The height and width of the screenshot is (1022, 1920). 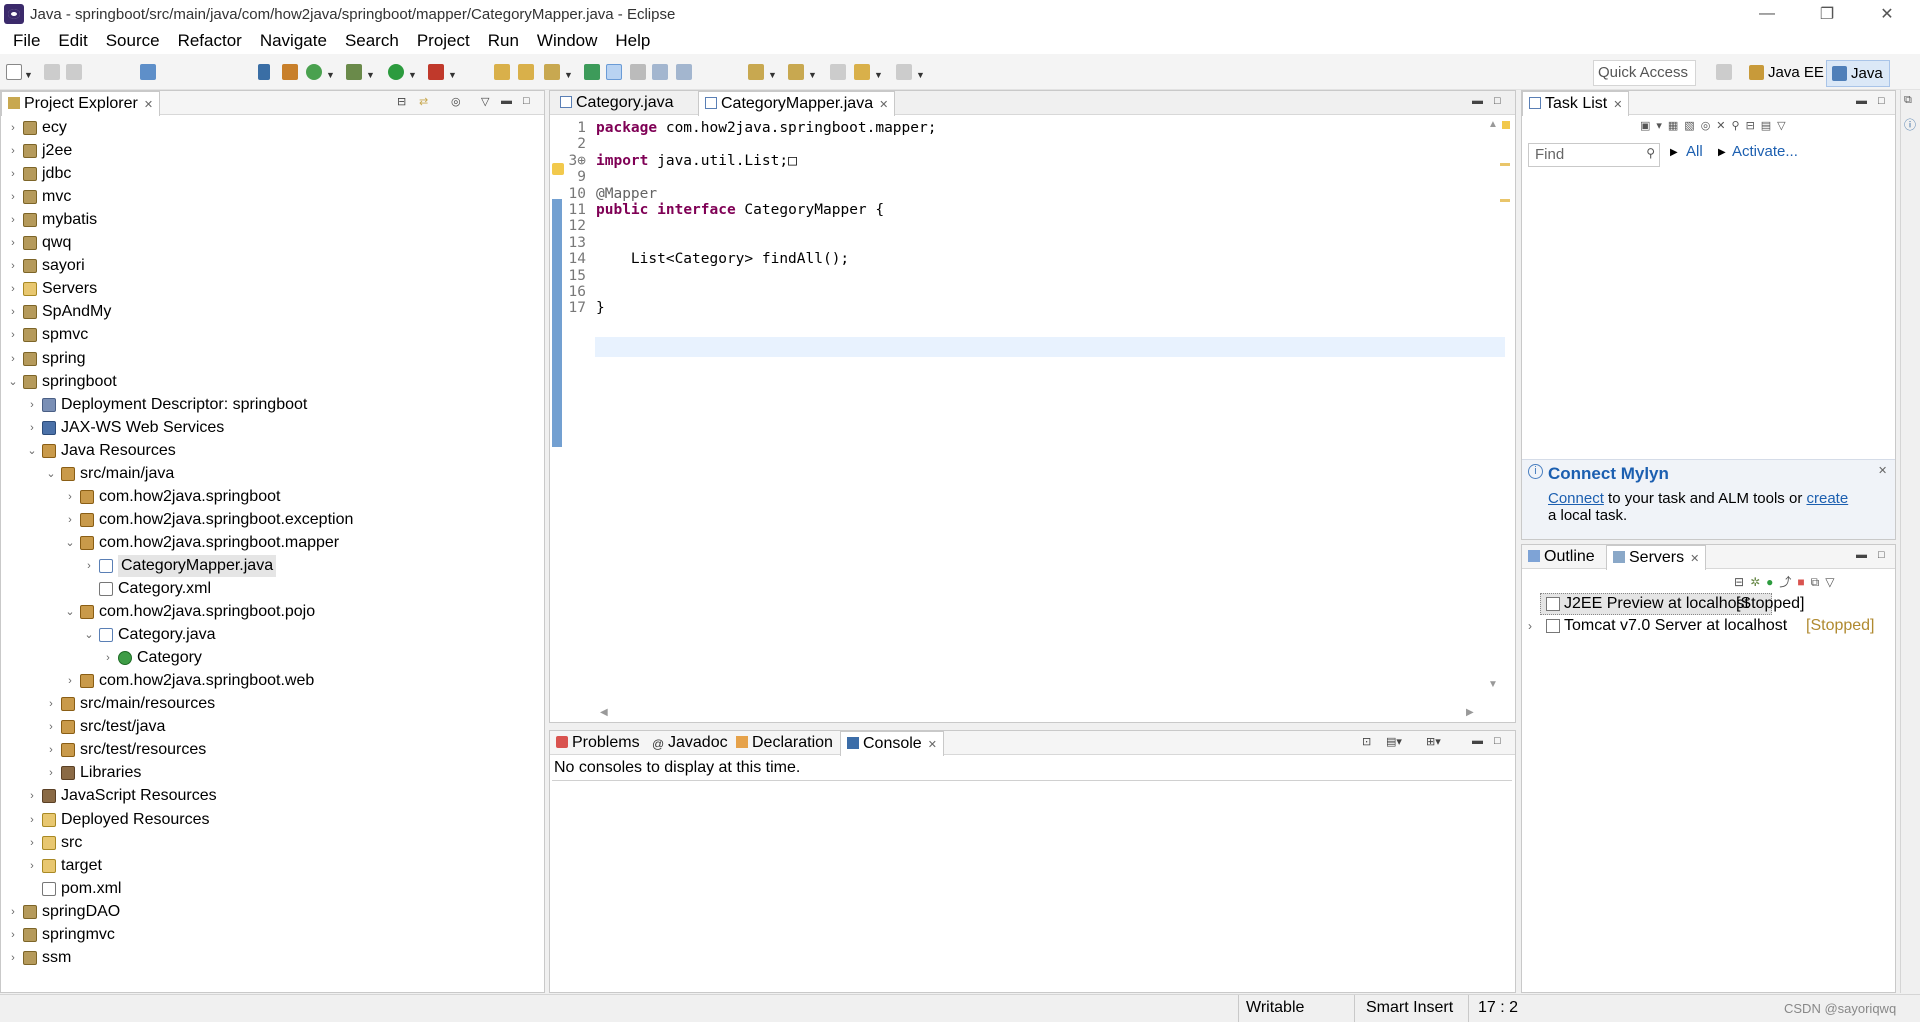 What do you see at coordinates (271, 428) in the screenshot?
I see `tree-item: › JAX-WS Web Services` at bounding box center [271, 428].